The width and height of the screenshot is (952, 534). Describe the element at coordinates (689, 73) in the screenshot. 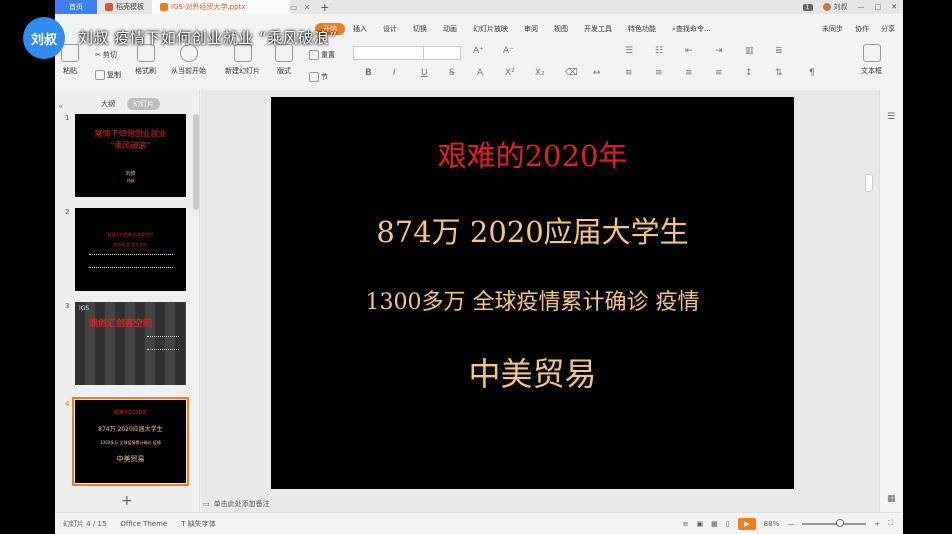

I see `align-right-icon: ≡` at that location.